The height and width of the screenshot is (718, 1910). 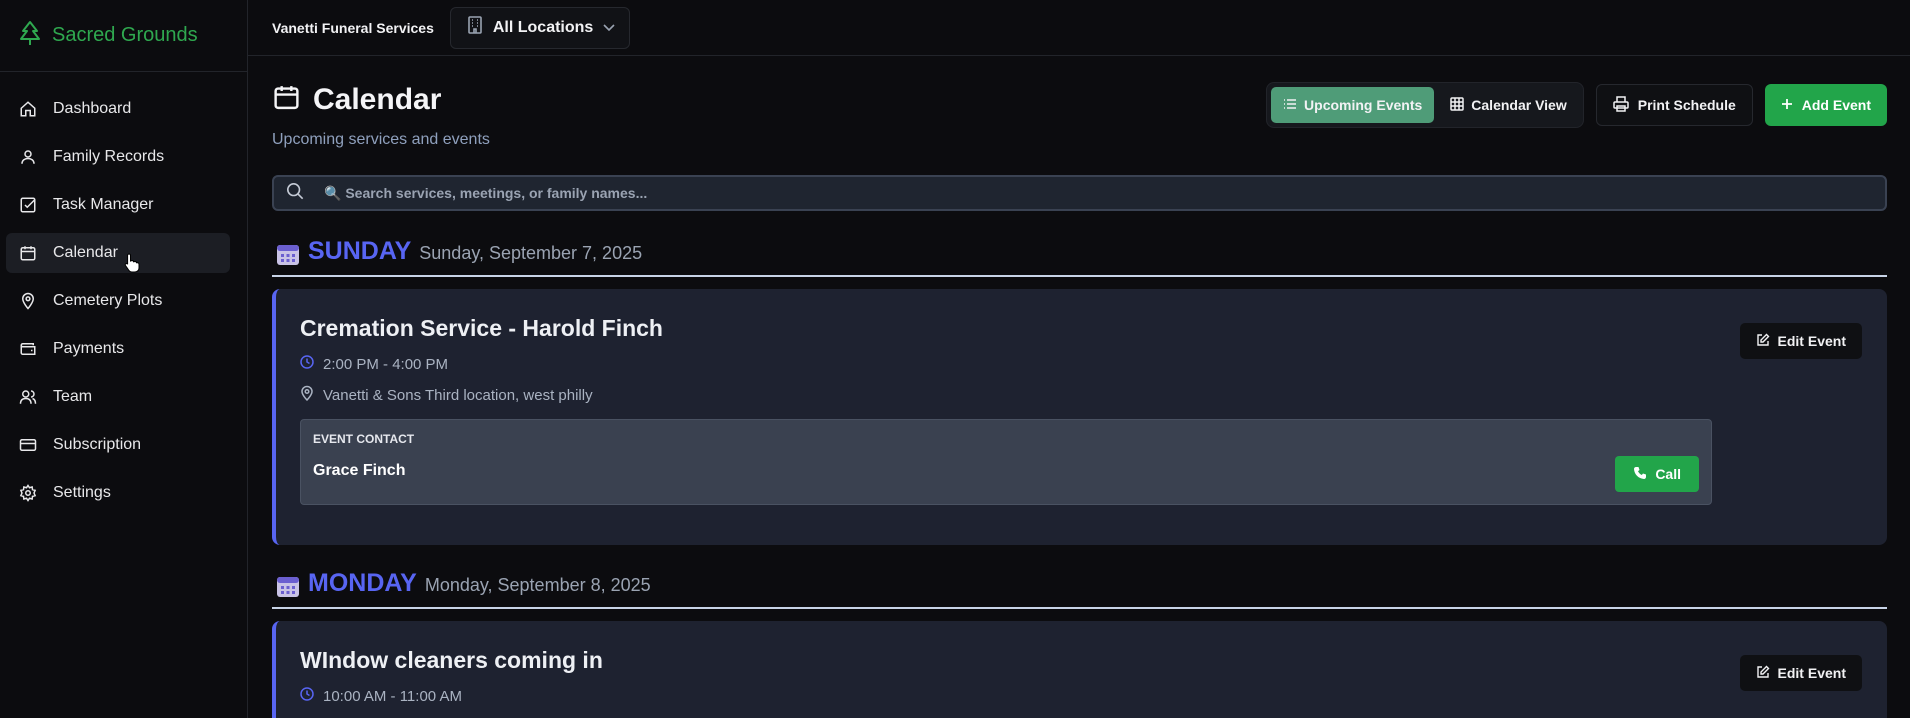 What do you see at coordinates (377, 99) in the screenshot?
I see `page-title: Calendar` at bounding box center [377, 99].